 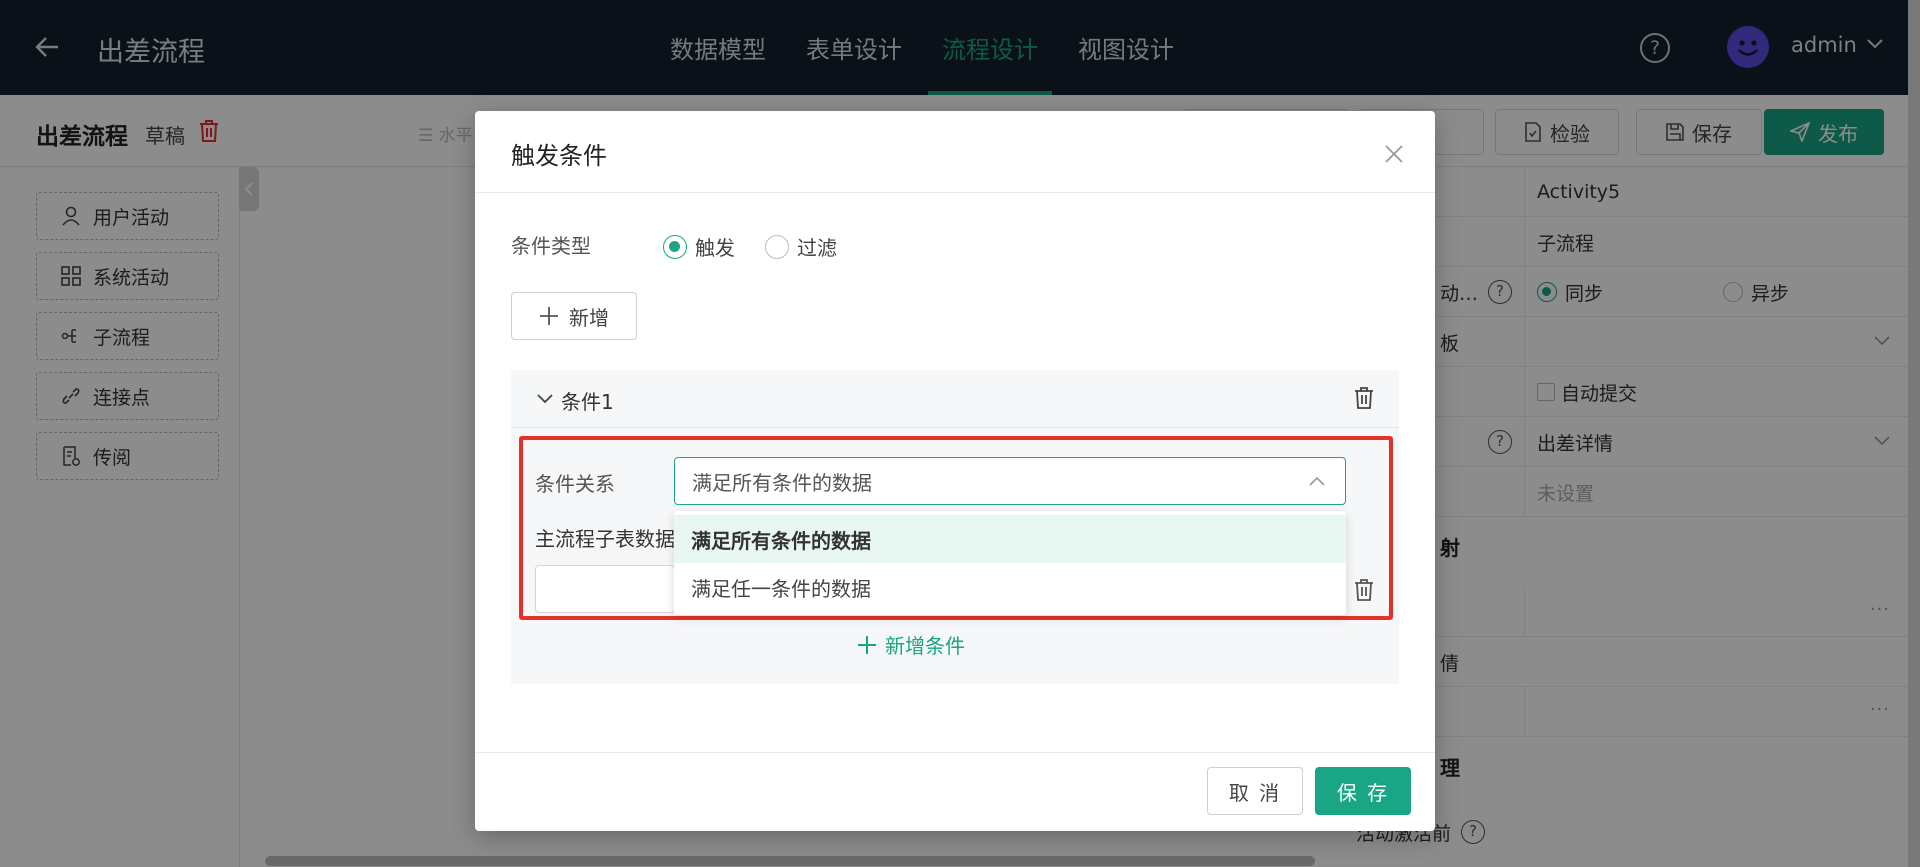 I want to click on radio-trigger-circle, so click(x=675, y=246).